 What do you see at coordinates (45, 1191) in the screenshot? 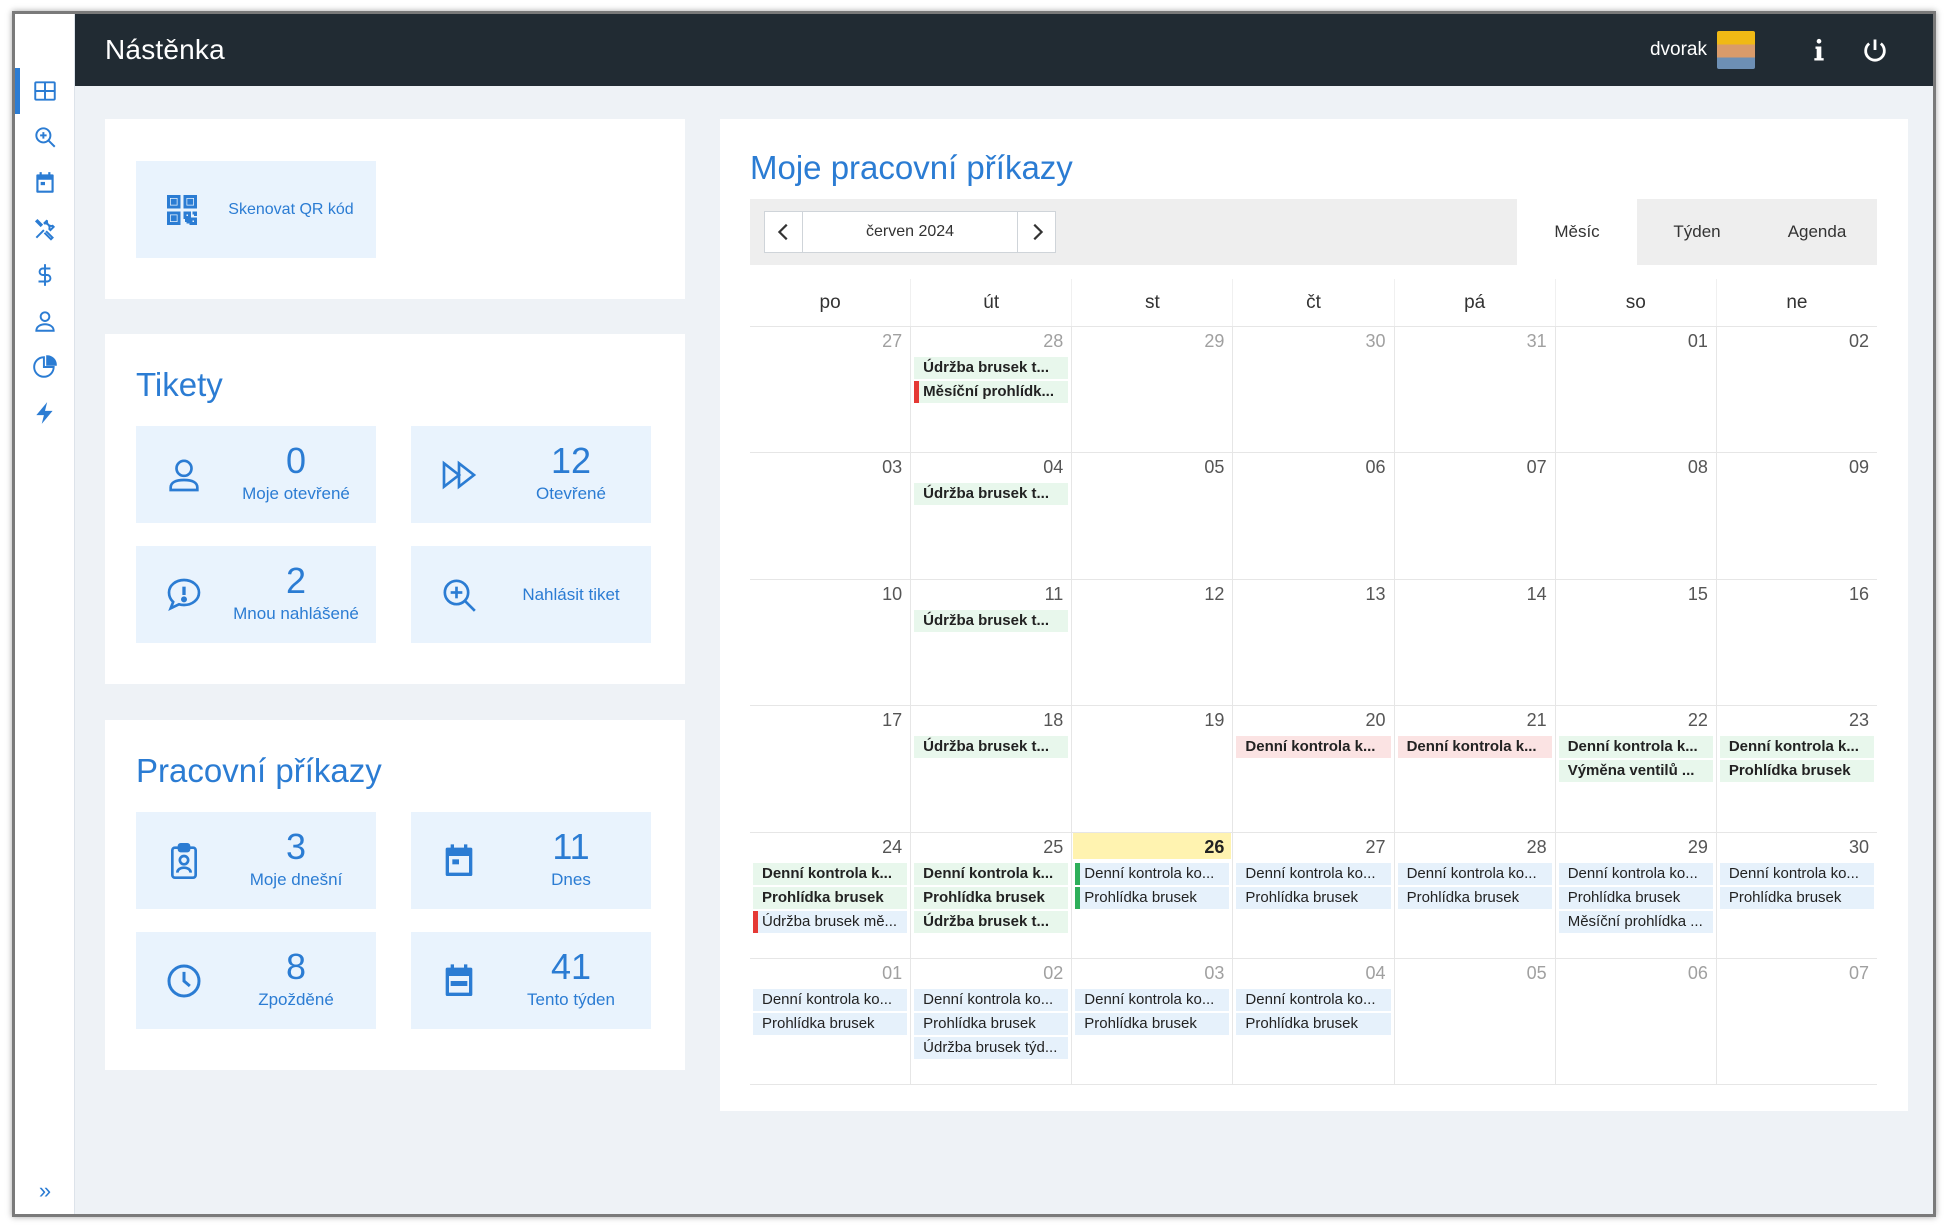
I see `expand-rail-icon: »` at bounding box center [45, 1191].